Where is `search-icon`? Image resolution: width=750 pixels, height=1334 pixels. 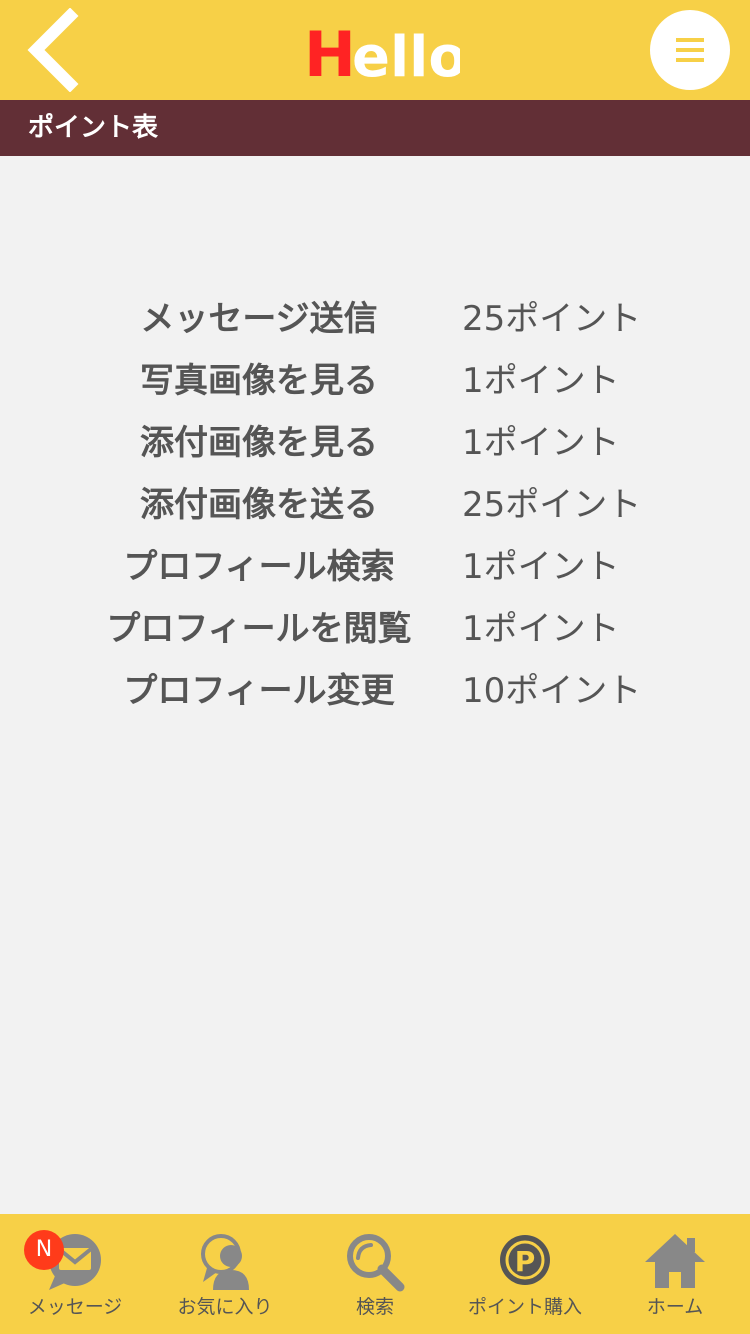
search-icon is located at coordinates (376, 1263).